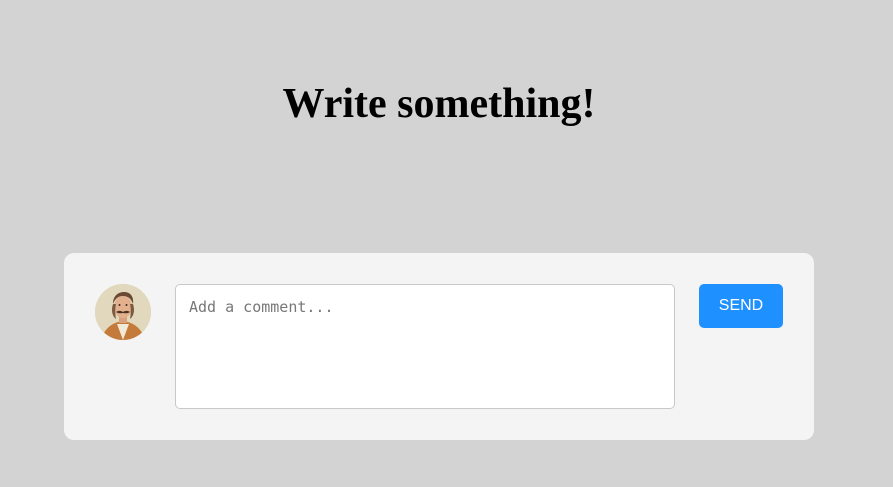  I want to click on comment-input, so click(425, 346).